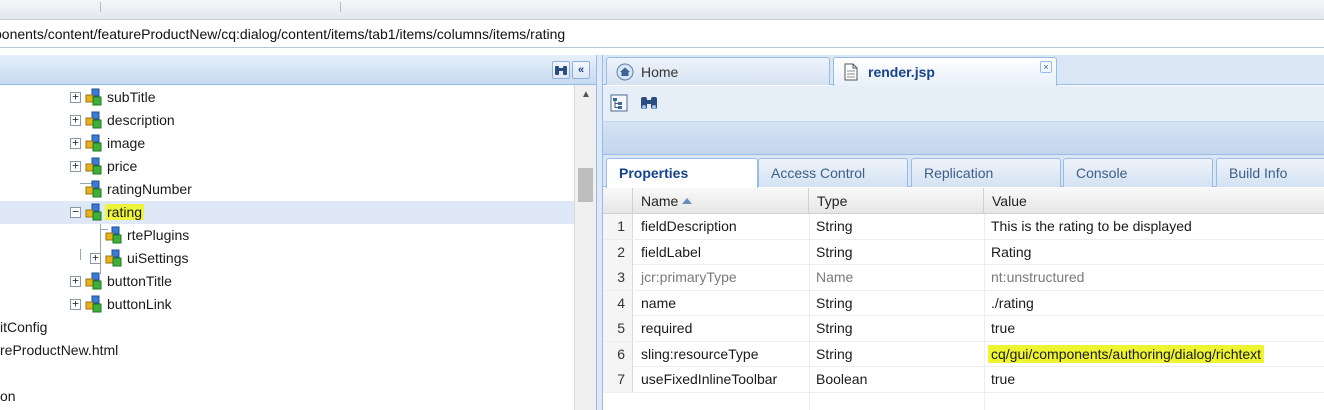  What do you see at coordinates (618, 379) in the screenshot?
I see `row-number: 7` at bounding box center [618, 379].